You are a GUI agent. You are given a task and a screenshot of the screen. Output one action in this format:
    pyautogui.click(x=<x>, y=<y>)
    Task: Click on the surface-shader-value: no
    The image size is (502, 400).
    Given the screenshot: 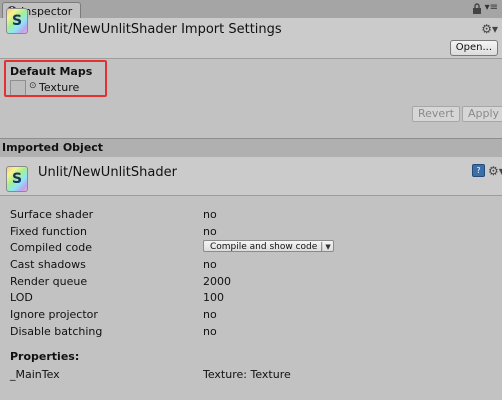 What is the action you would take?
    pyautogui.click(x=210, y=214)
    